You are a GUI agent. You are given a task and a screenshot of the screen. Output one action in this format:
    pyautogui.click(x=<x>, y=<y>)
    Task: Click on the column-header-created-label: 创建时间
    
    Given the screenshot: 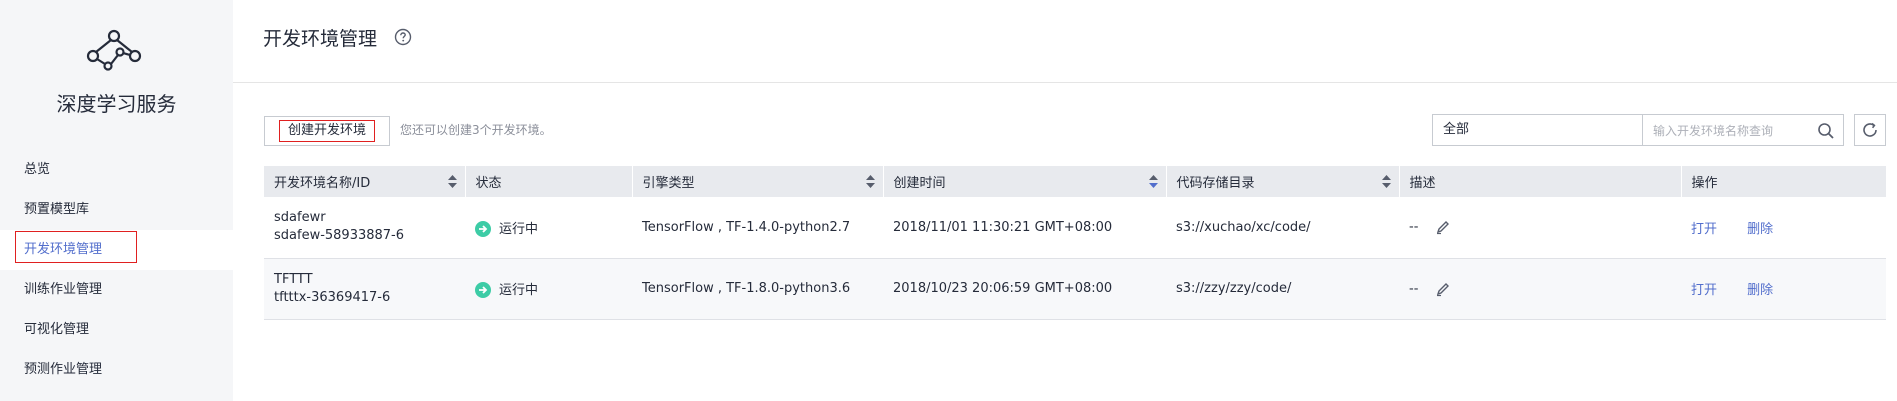 What is the action you would take?
    pyautogui.click(x=919, y=183)
    